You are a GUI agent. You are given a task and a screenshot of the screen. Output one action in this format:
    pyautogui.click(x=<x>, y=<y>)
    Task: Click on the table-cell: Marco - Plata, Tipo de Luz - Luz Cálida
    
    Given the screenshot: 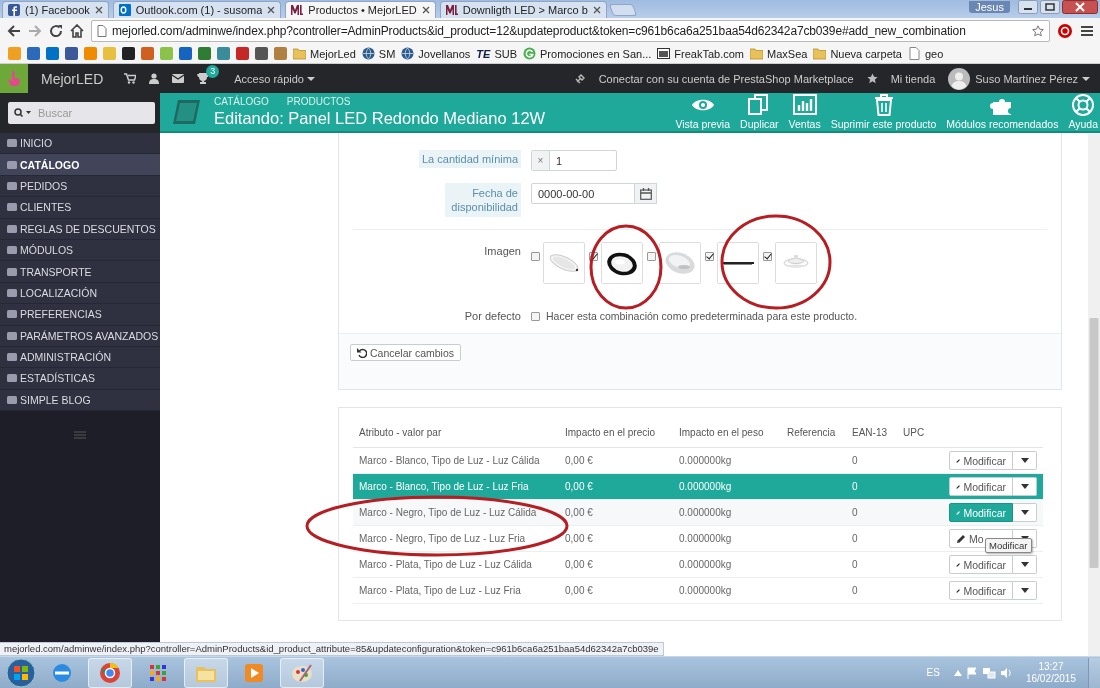 What is the action you would take?
    pyautogui.click(x=445, y=564)
    